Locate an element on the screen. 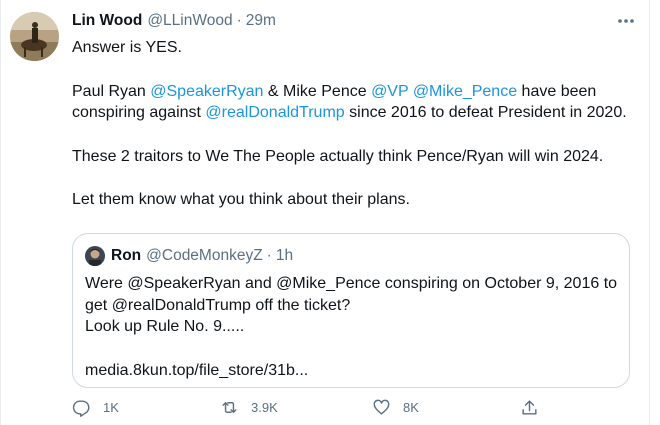 Image resolution: width=660 pixels, height=425 pixels. tweet-header: Lin Wood @LLinWood · 29m is located at coordinates (355, 21).